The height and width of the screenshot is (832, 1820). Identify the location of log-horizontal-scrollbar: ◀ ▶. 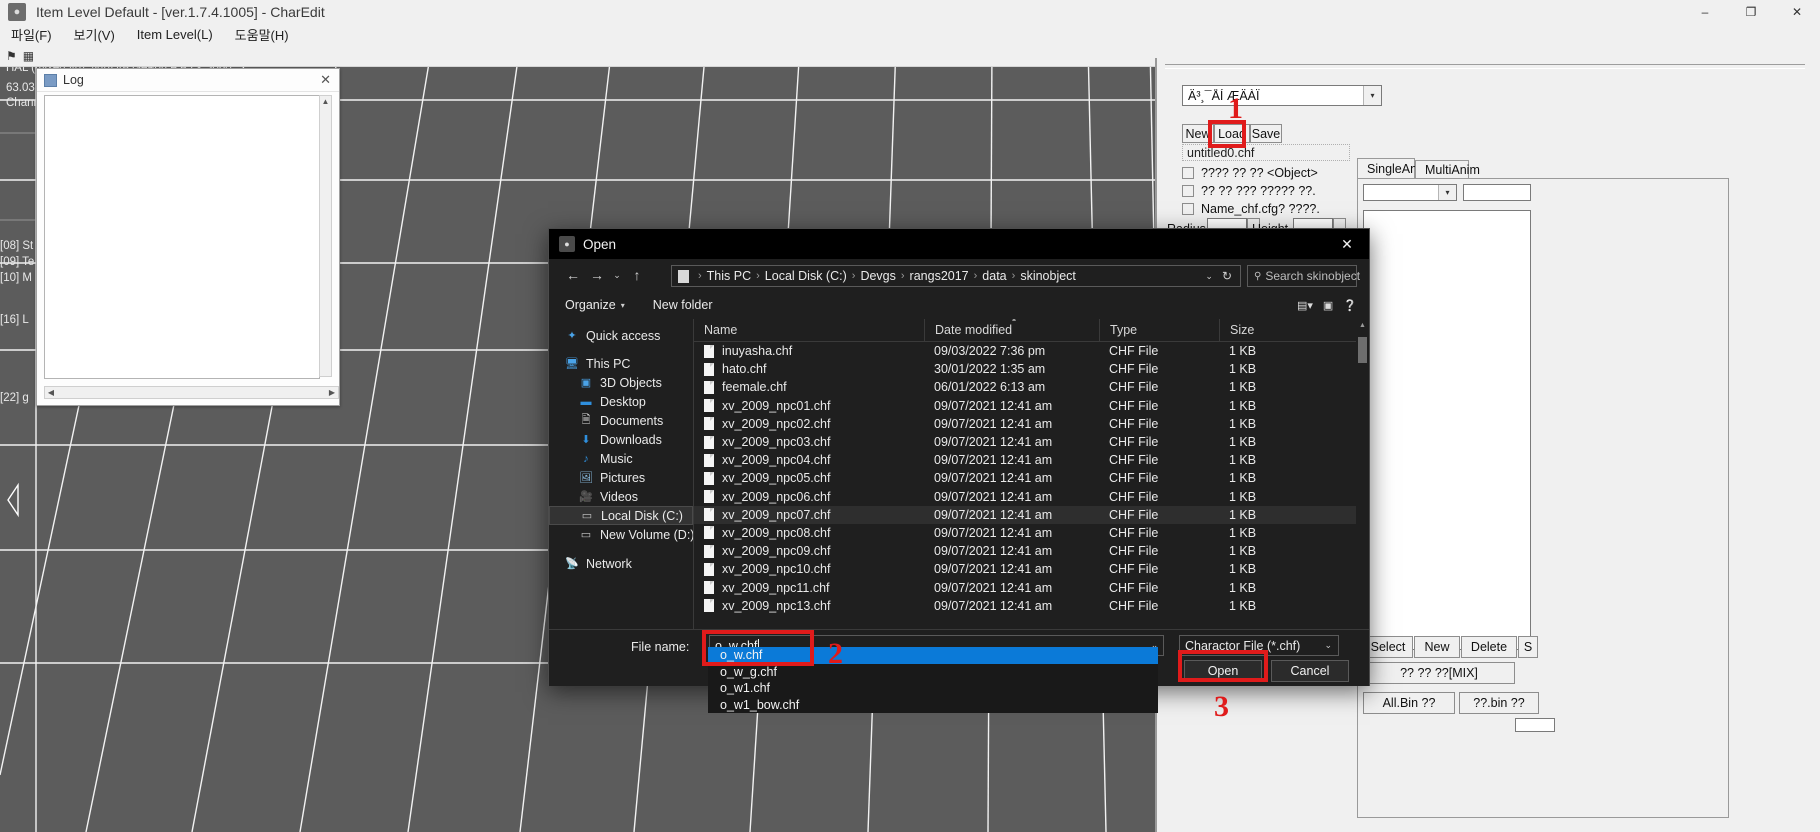
(191, 392).